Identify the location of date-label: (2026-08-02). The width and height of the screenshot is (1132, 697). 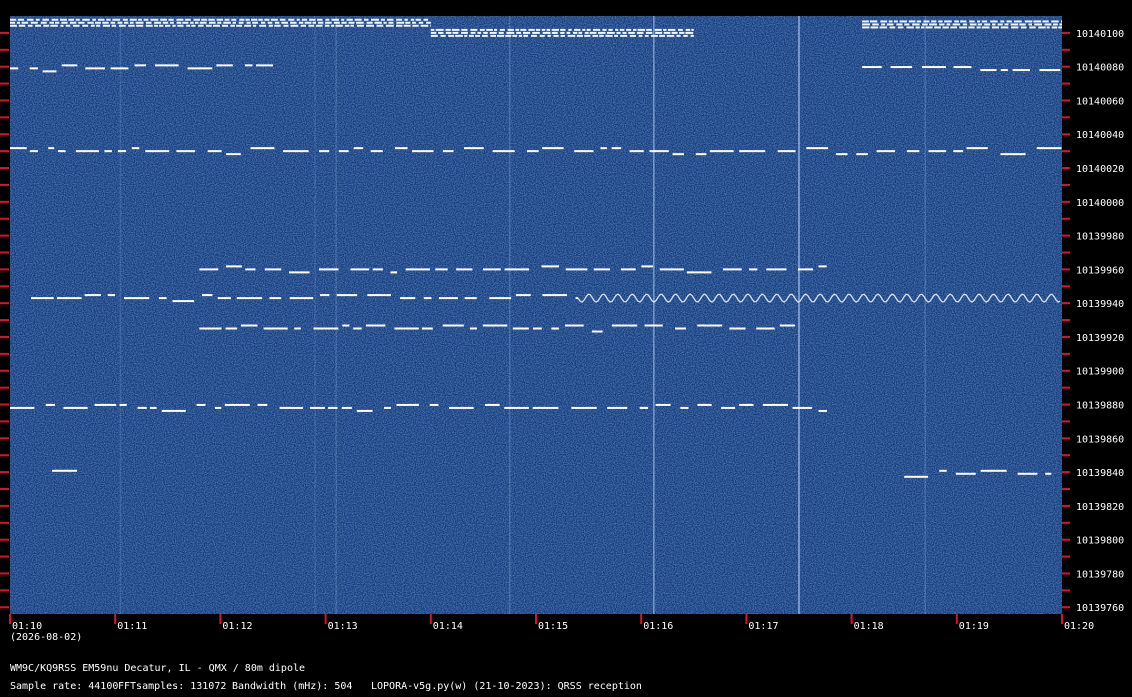
(46, 637).